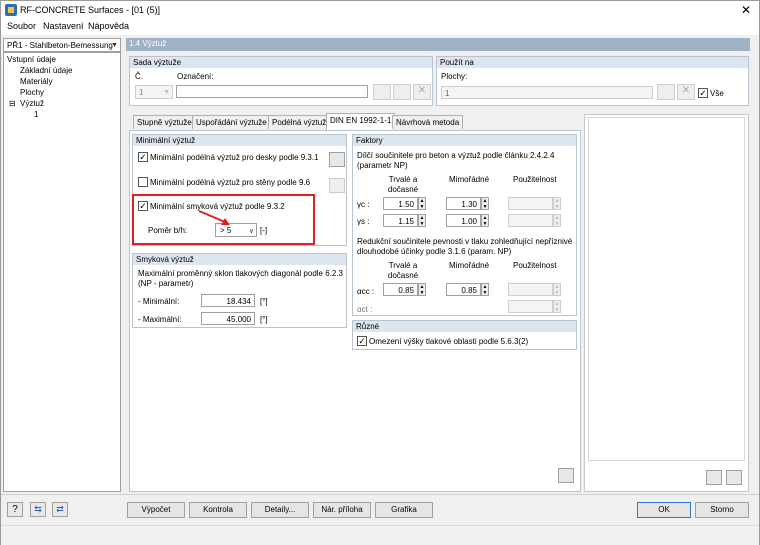 The image size is (760, 545). Describe the element at coordinates (238, 319) in the screenshot. I see `shear-max-angle-value: 45.000` at that location.